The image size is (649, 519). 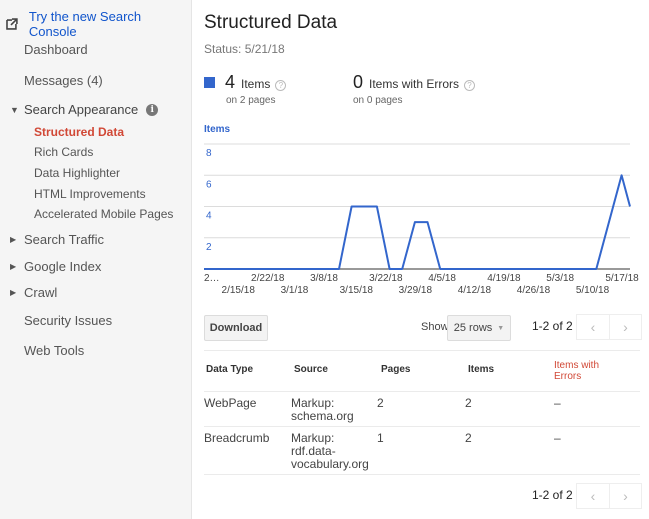 I want to click on x-tick-label: 5/3/18, so click(x=560, y=278).